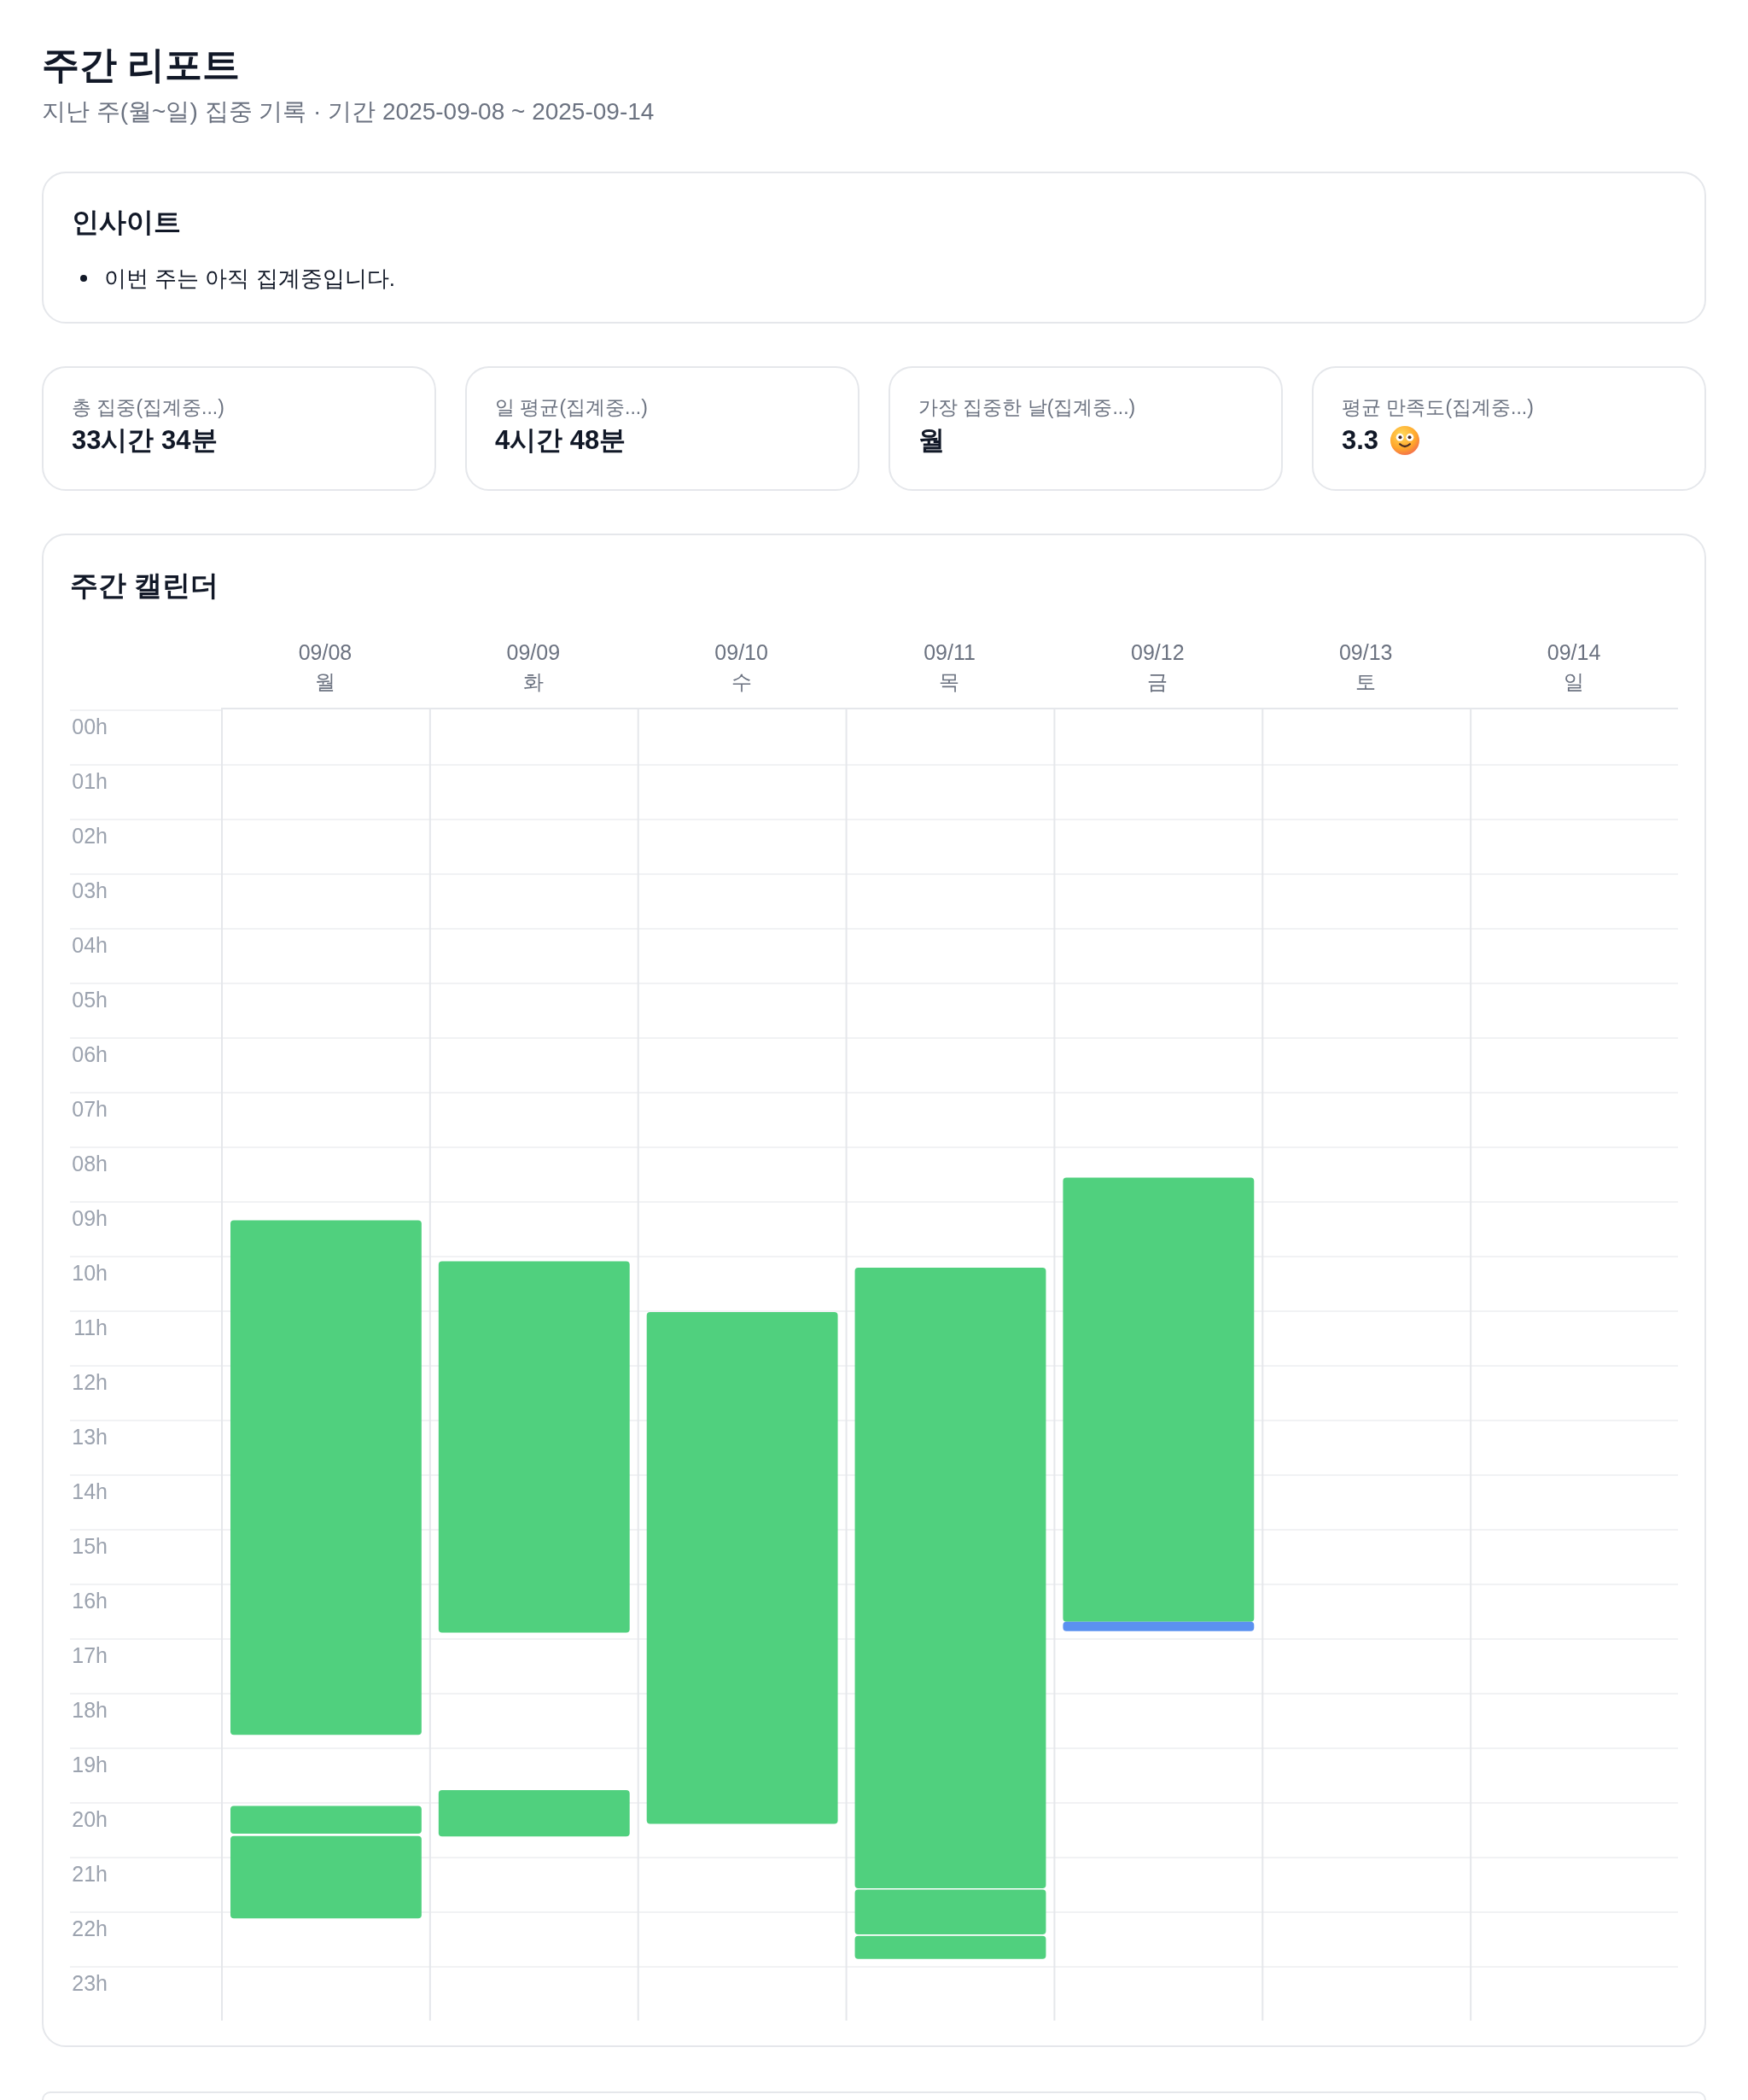 Image resolution: width=1748 pixels, height=2100 pixels. What do you see at coordinates (90, 1655) in the screenshot?
I see `hour-label: 17h` at bounding box center [90, 1655].